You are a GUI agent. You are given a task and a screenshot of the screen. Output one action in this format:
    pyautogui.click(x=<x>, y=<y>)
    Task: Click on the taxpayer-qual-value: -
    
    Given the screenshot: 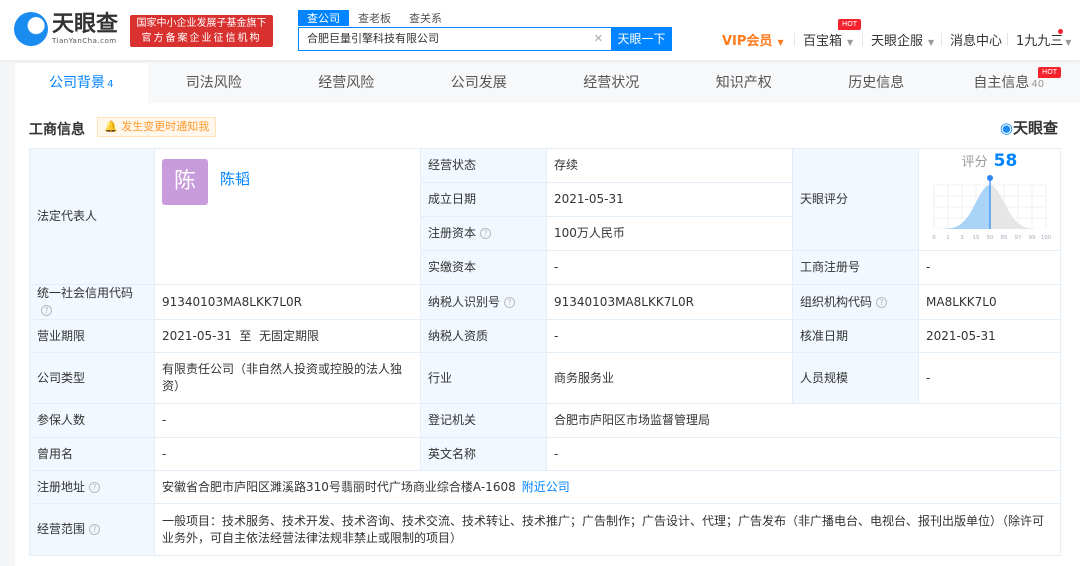 What is the action you would take?
    pyautogui.click(x=669, y=336)
    